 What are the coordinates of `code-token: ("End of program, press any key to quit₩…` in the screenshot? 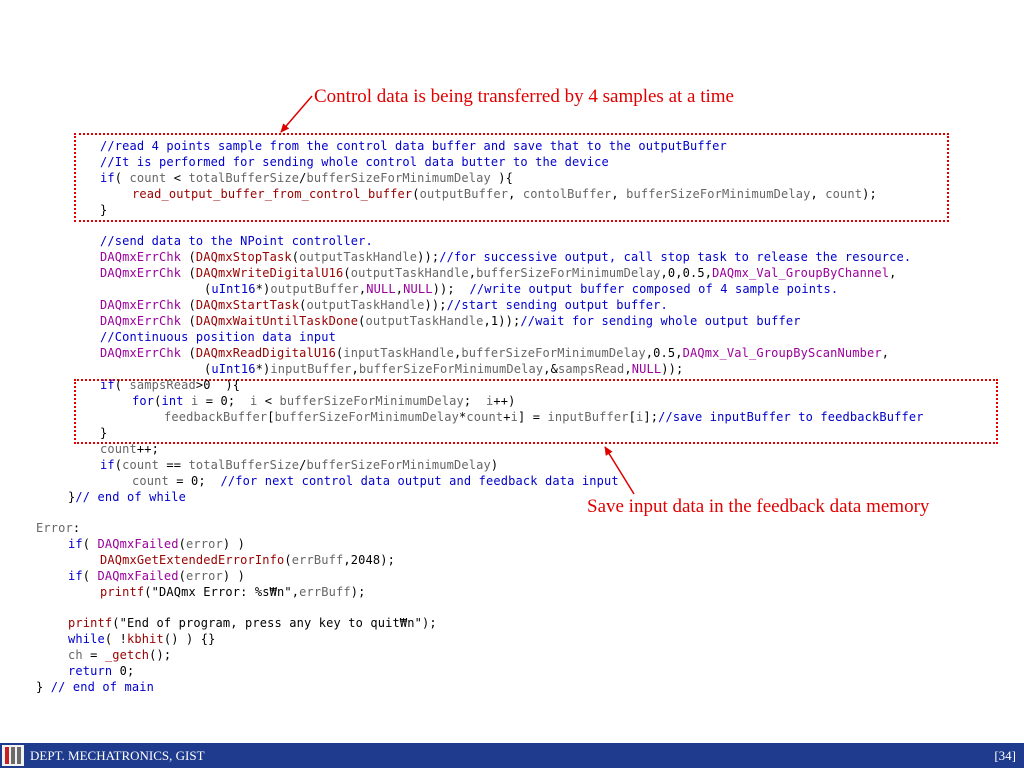 It's located at (274, 623).